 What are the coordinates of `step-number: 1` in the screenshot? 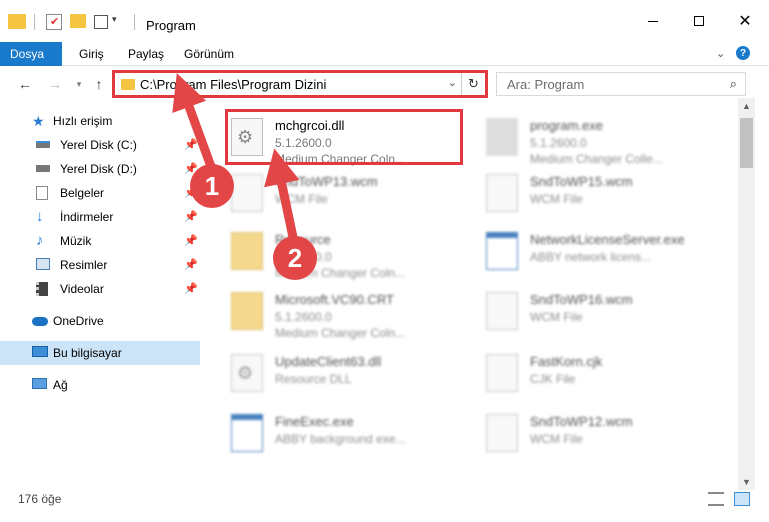 It's located at (212, 185).